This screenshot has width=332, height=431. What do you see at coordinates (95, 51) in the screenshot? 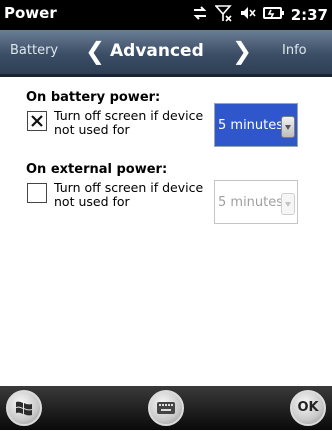
I see `tab-prev-arrow-icon: ❮` at bounding box center [95, 51].